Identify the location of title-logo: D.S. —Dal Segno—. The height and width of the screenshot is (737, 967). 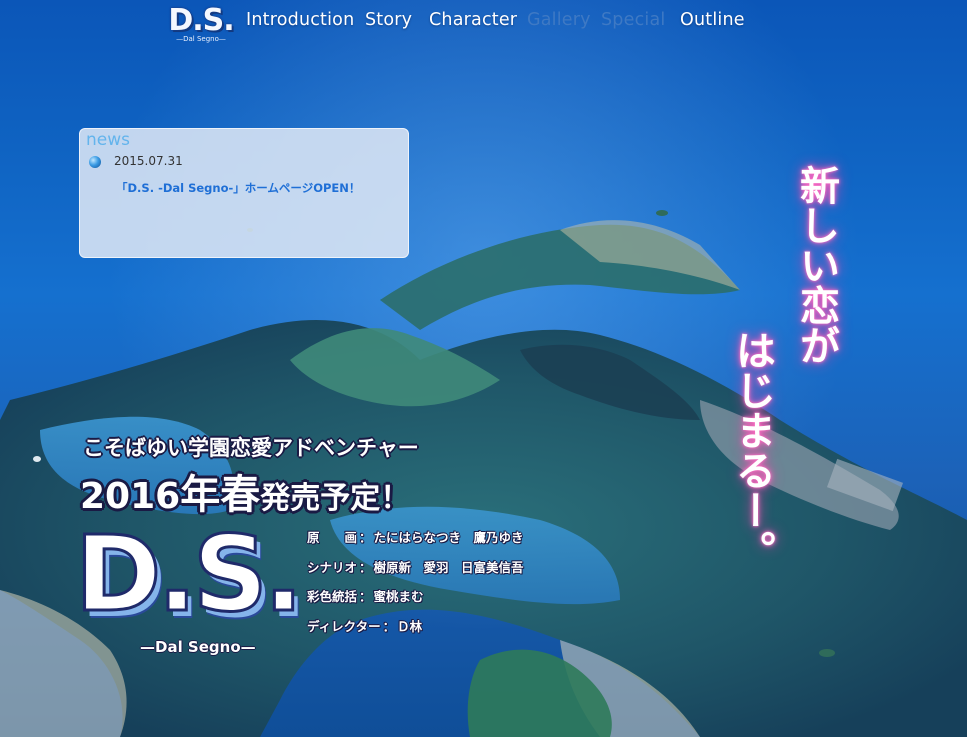
(189, 588).